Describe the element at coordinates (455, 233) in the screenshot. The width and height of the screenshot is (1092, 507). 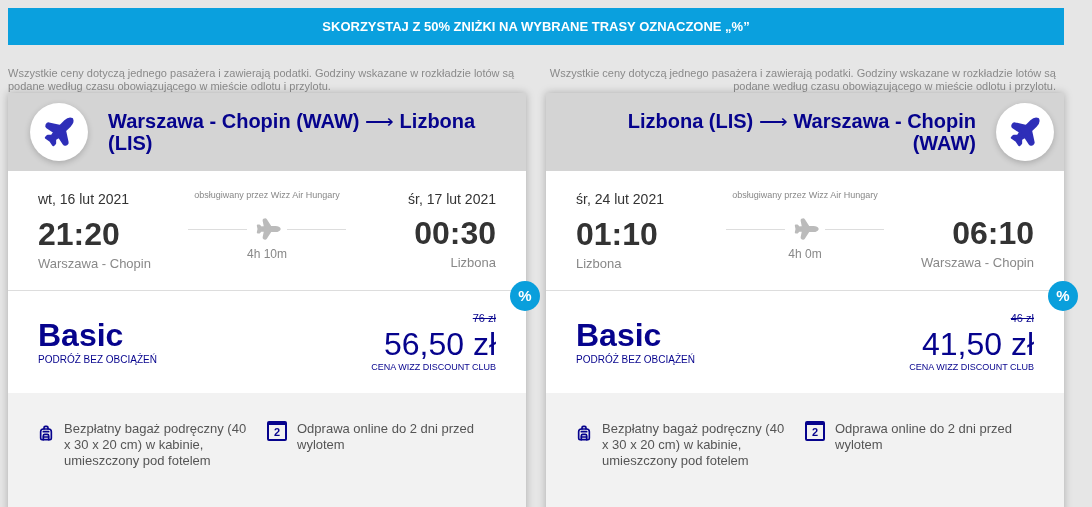
I see `arrival-time: 00:30` at that location.